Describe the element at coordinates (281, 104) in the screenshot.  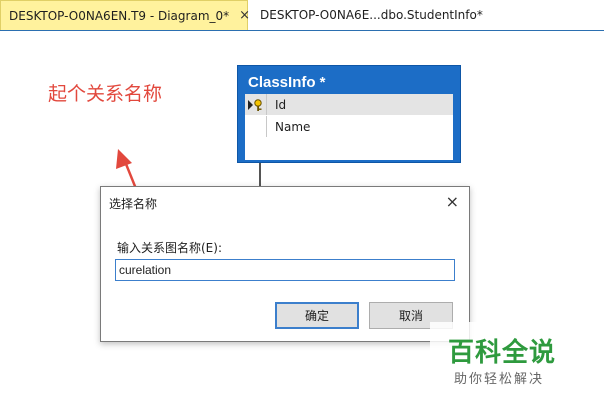
I see `column-name: Id` at that location.